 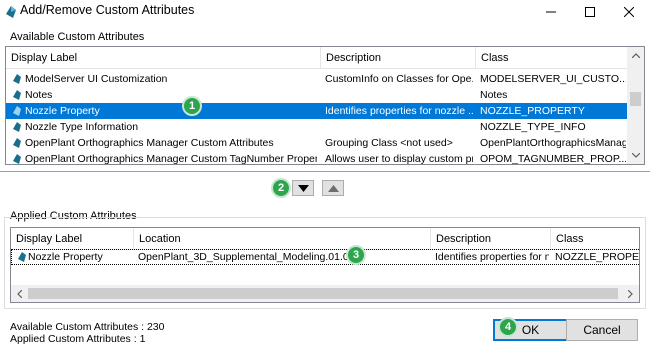 I want to click on maximize-icon, so click(x=590, y=12).